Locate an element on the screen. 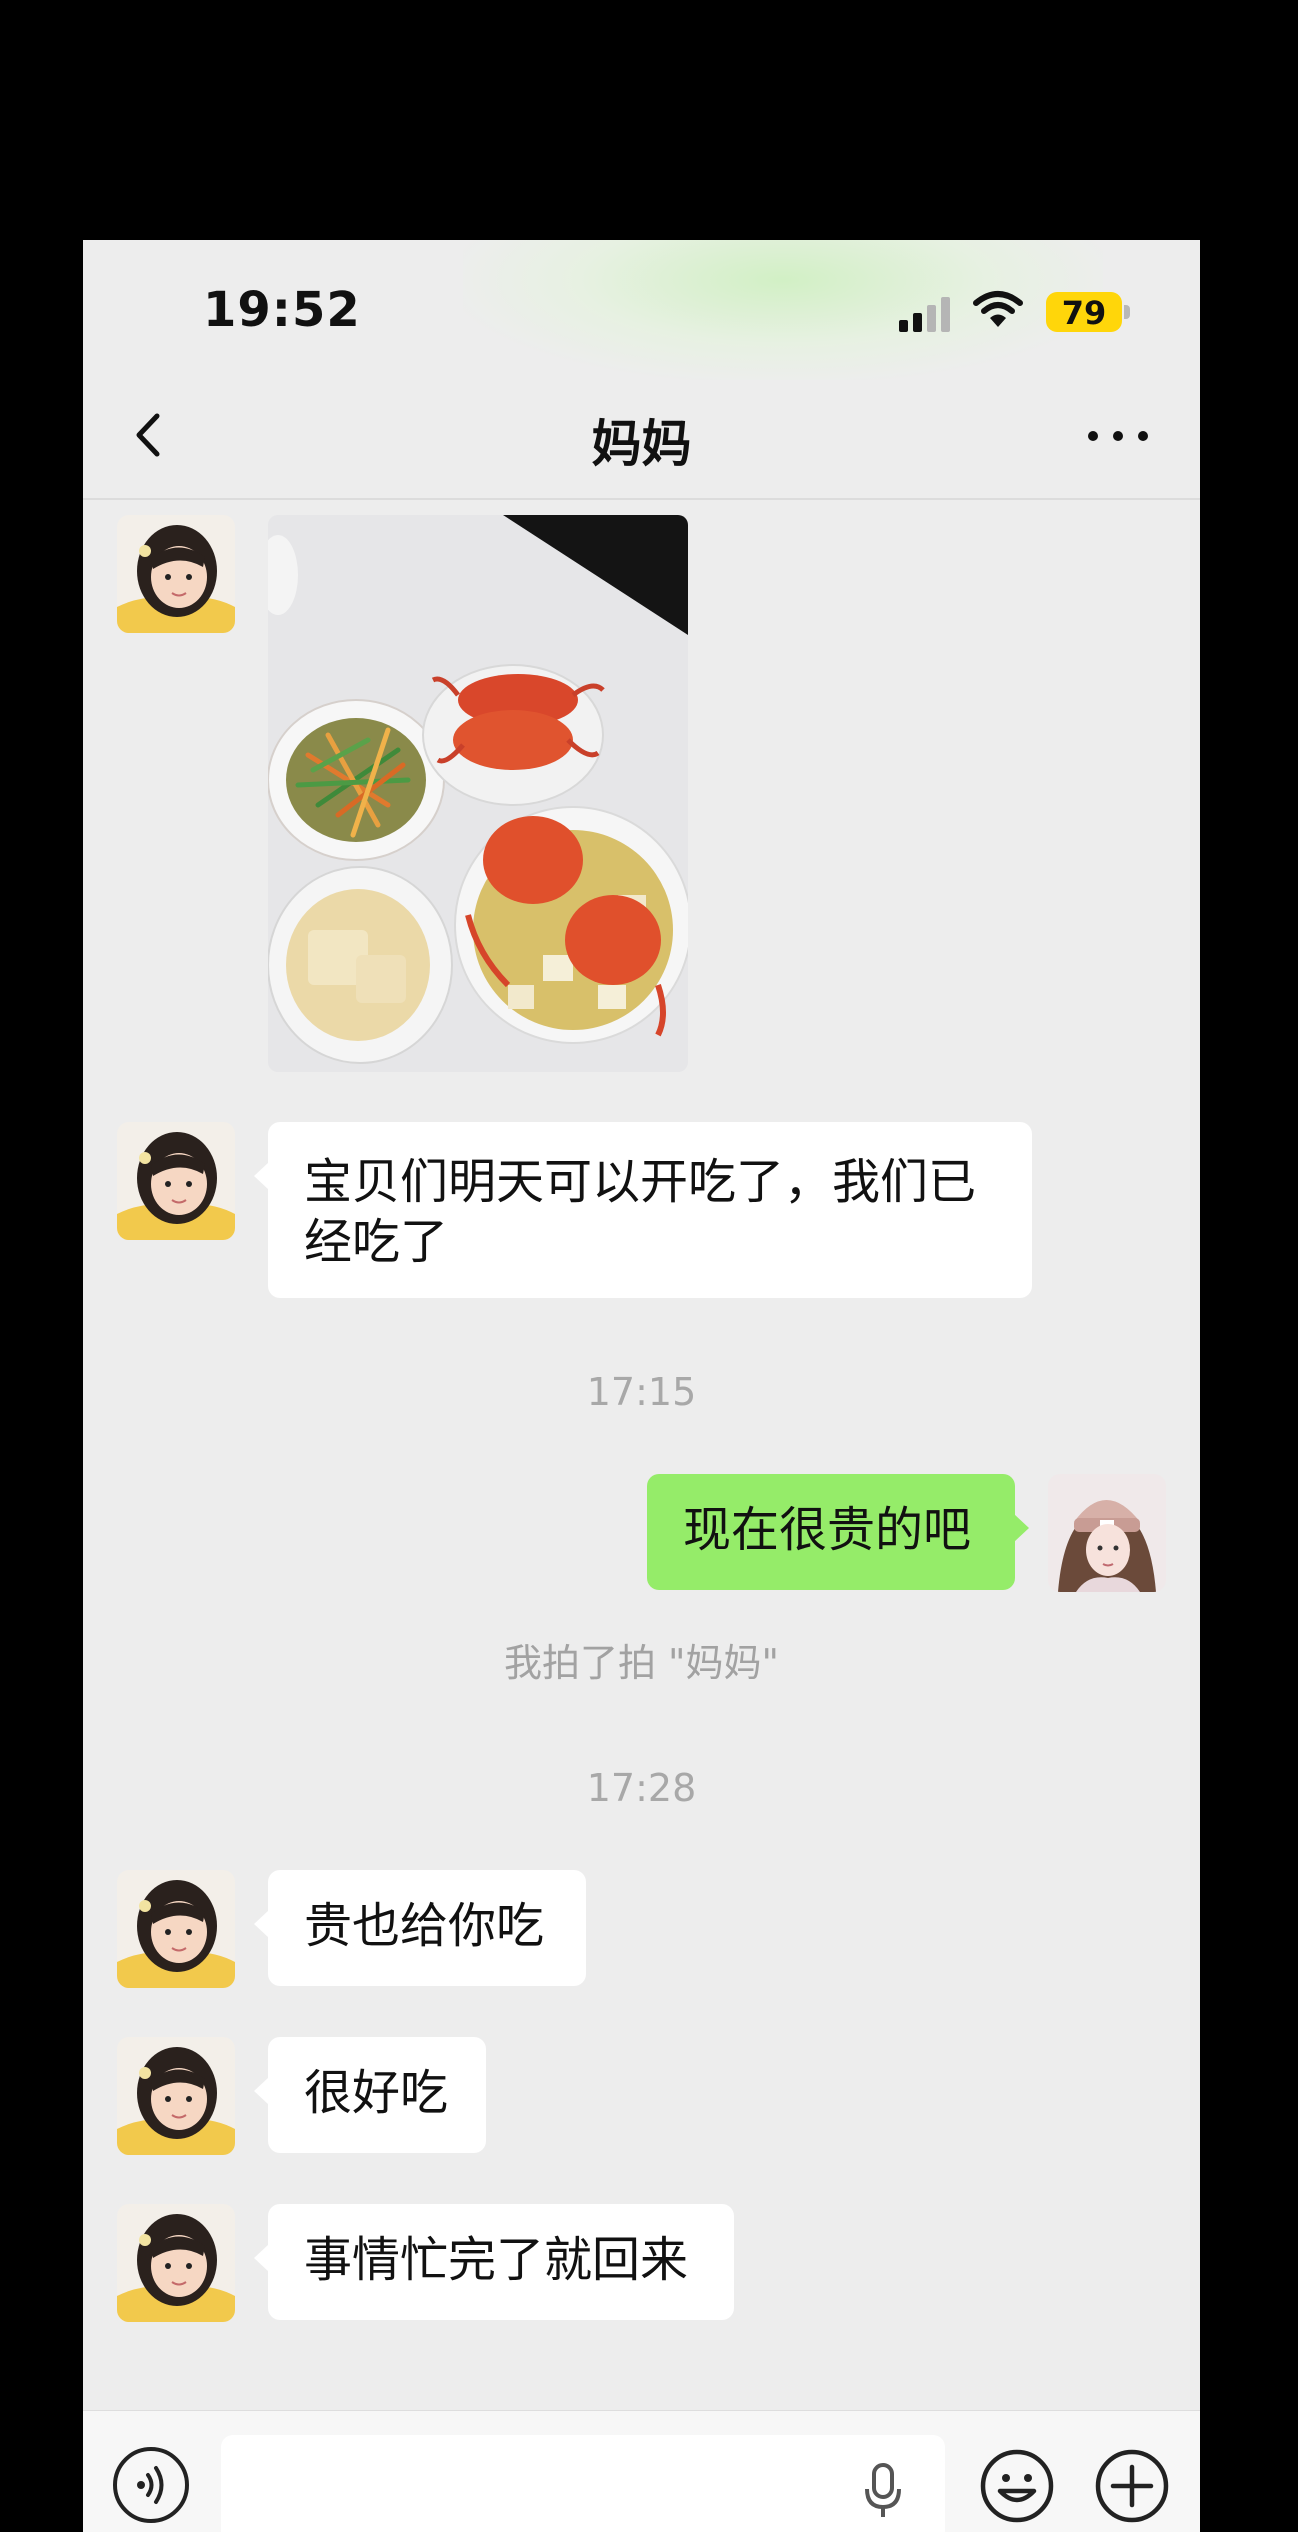  message-bubble-incoming: 事情忙完了就回来 is located at coordinates (494, 2262).